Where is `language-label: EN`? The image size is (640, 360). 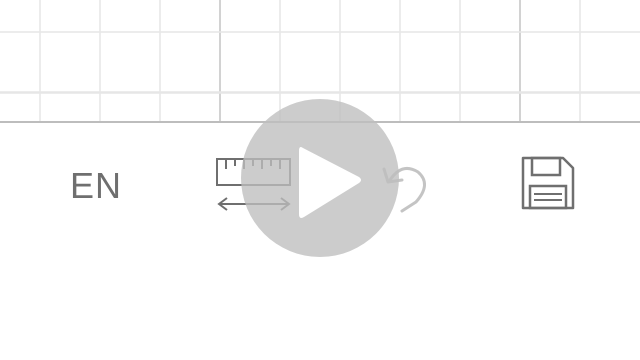 language-label: EN is located at coordinates (95, 185).